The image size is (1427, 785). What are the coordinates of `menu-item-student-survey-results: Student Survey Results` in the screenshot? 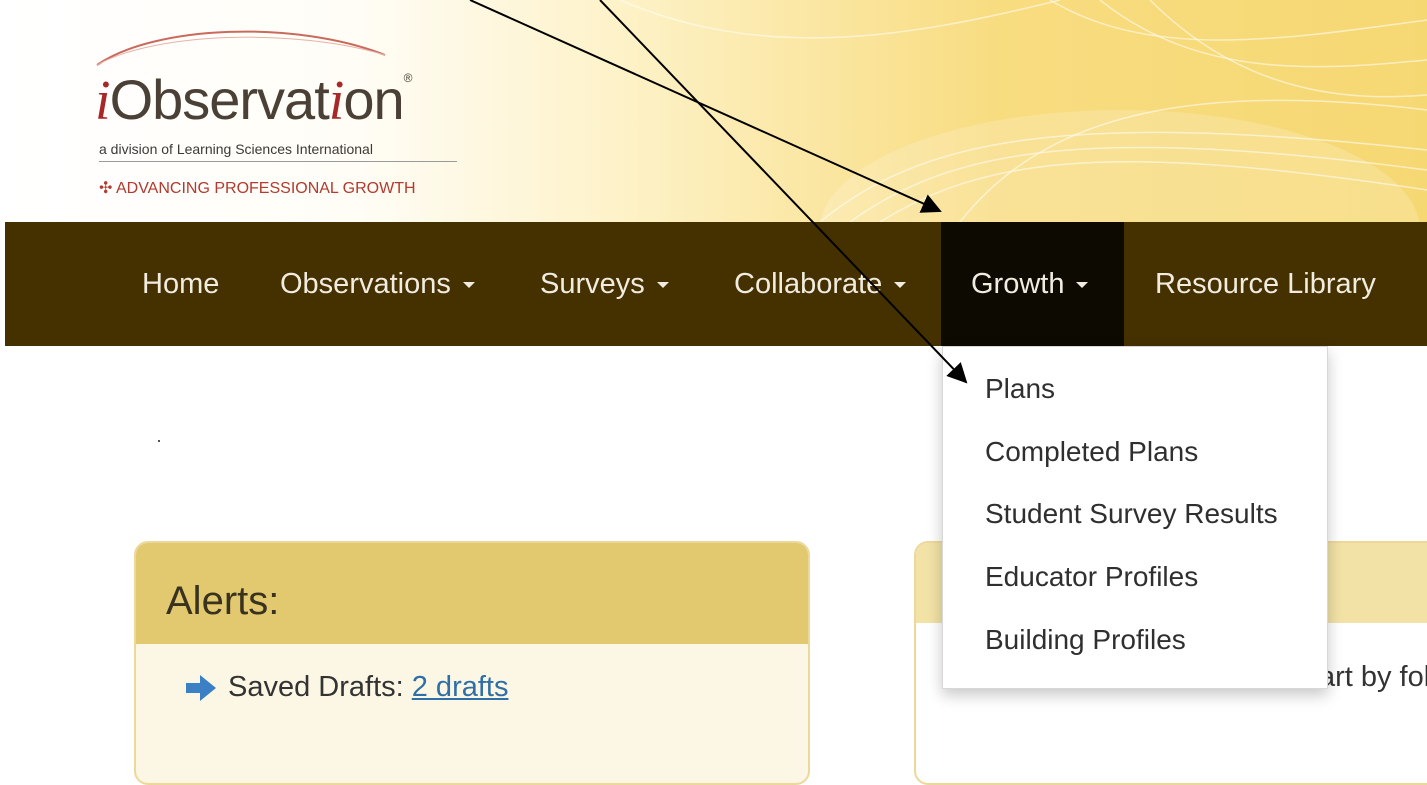 It's located at (1131, 514).